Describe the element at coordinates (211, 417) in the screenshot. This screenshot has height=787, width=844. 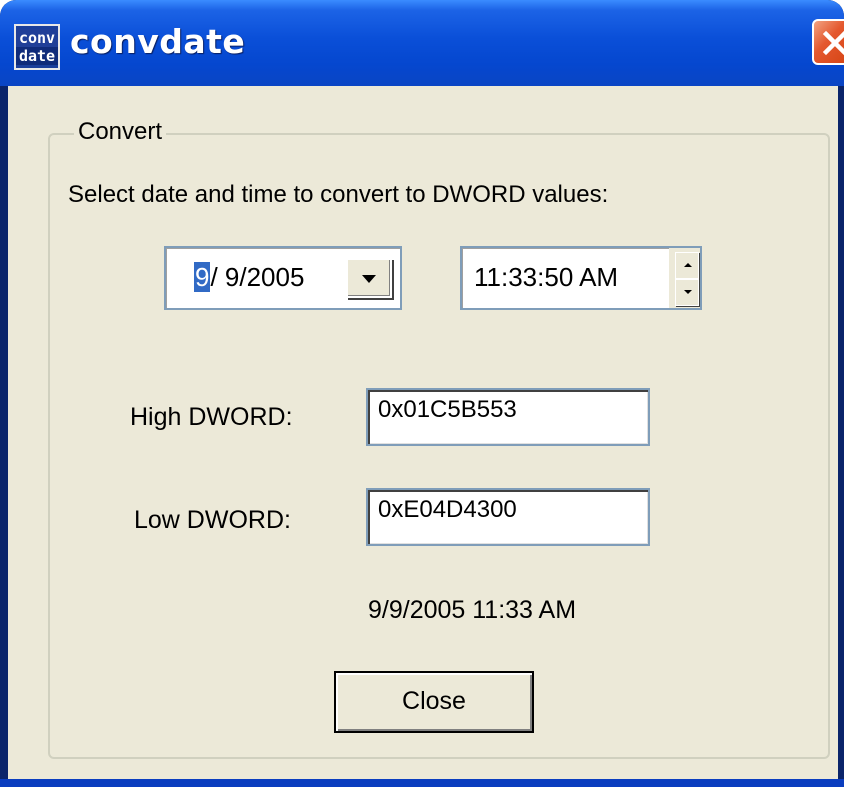
I see `high-dword-label: High DWORD:` at that location.